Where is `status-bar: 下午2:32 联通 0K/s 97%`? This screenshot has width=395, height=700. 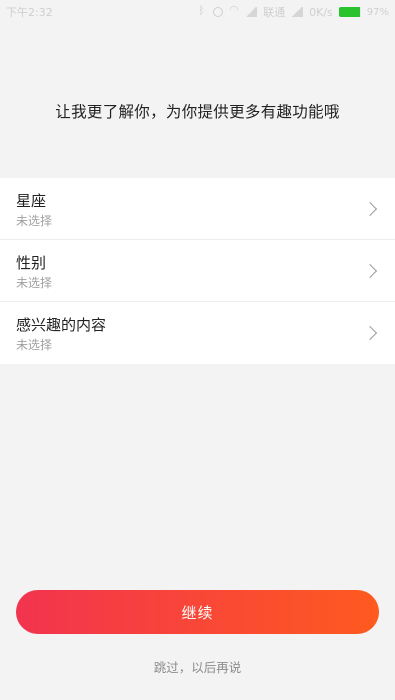 status-bar: 下午2:32 联通 0K/s 97% is located at coordinates (197, 12).